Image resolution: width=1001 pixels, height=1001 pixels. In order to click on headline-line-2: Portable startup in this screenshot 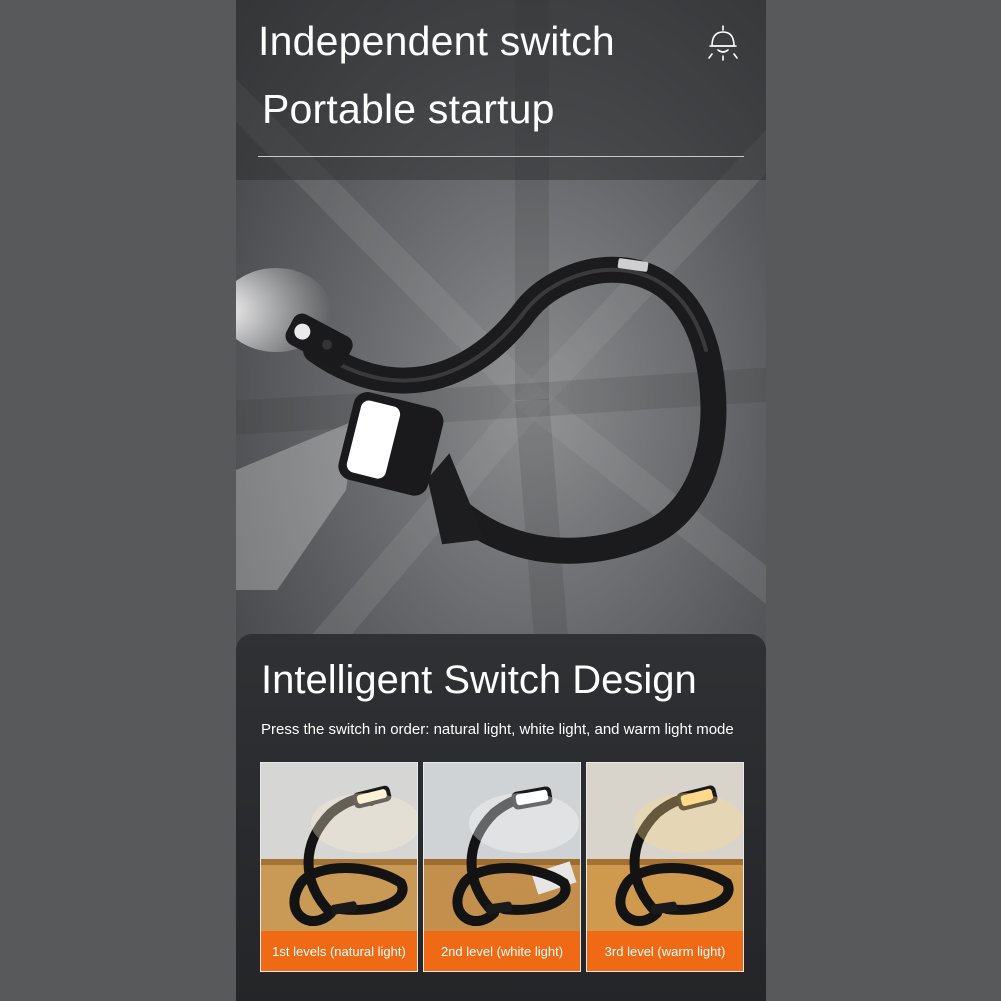, I will do `click(408, 109)`.